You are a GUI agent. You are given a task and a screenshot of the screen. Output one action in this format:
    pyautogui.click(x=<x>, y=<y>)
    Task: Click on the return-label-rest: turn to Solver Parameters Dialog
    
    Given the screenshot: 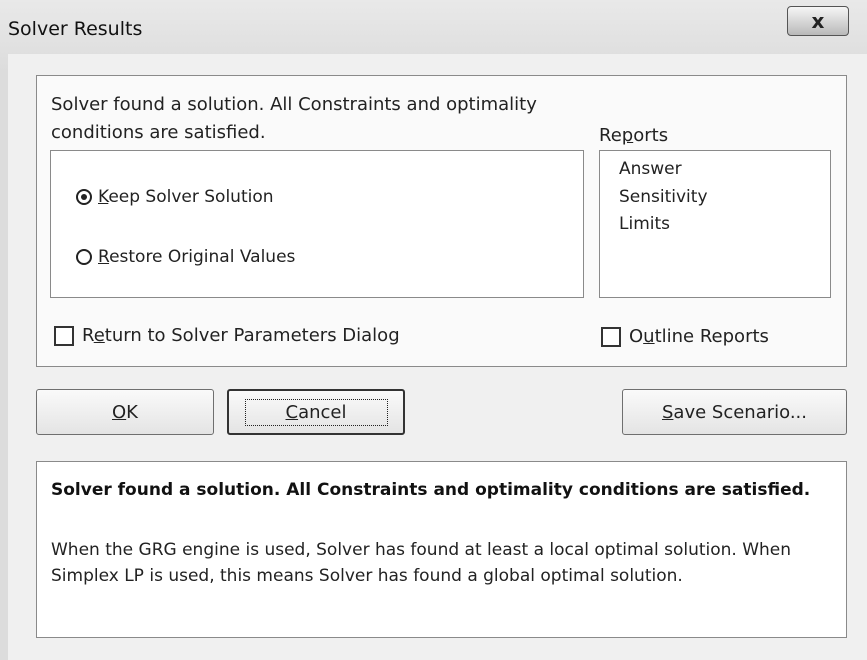 What is the action you would take?
    pyautogui.click(x=252, y=335)
    